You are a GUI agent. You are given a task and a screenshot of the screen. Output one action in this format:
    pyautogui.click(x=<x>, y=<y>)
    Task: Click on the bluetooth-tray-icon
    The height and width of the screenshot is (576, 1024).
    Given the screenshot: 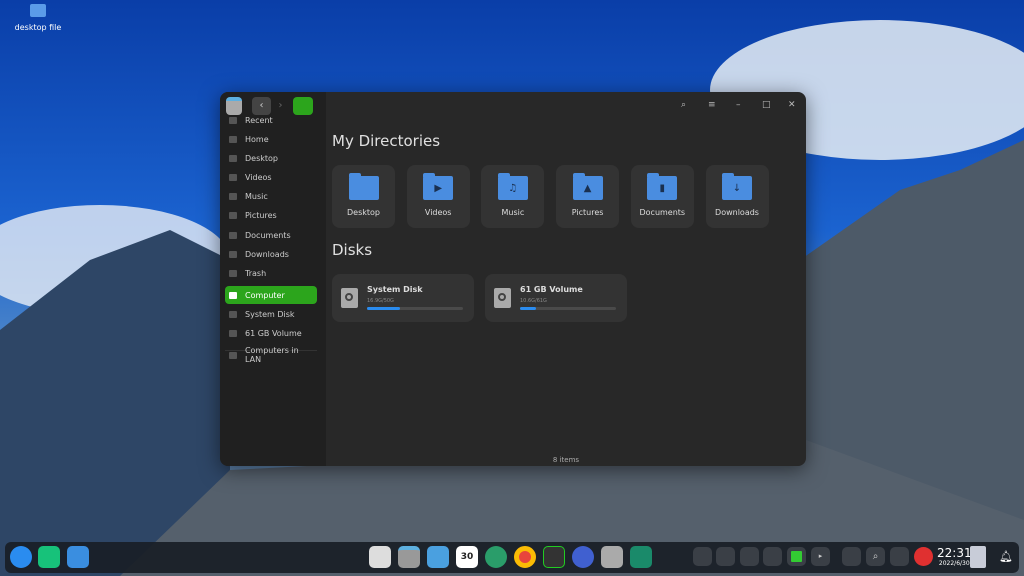 What is the action you would take?
    pyautogui.click(x=772, y=556)
    